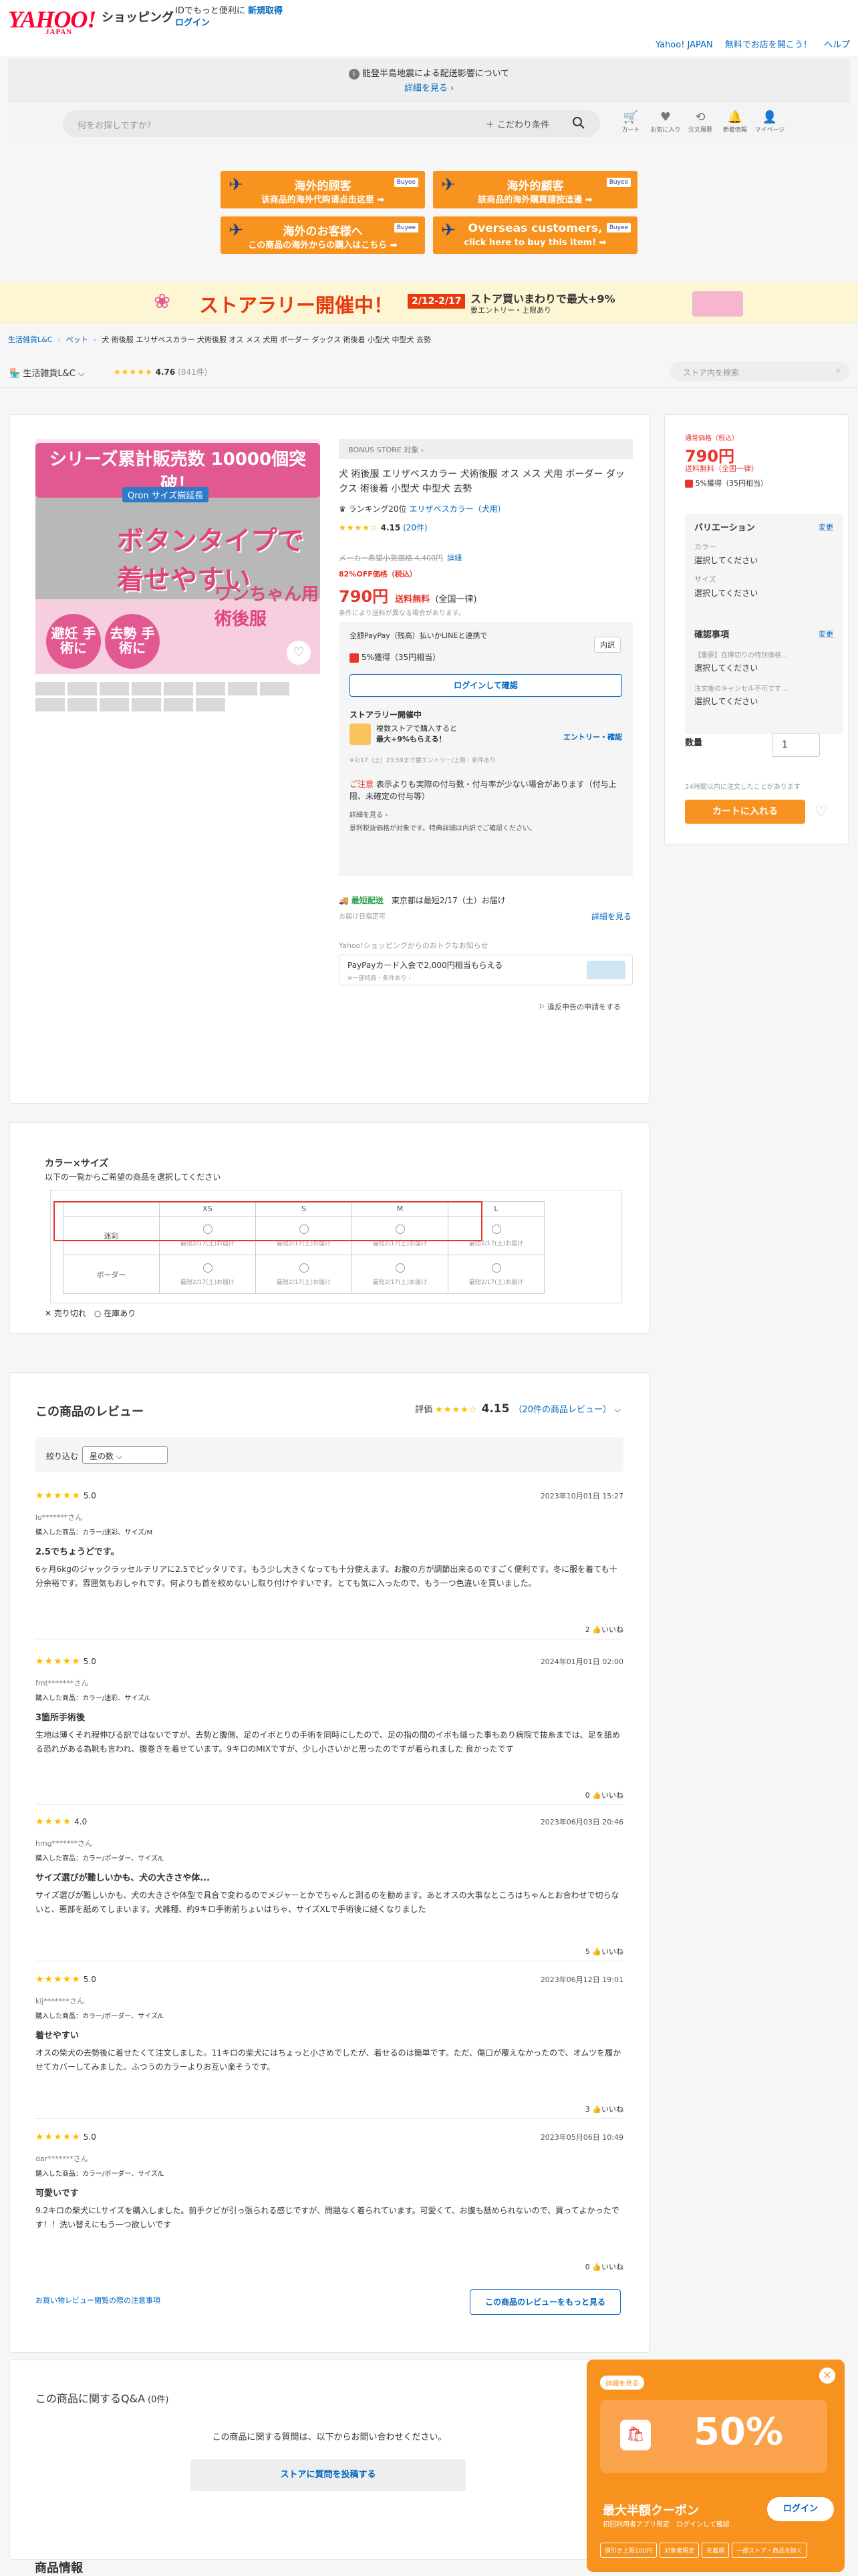 This screenshot has height=2576, width=858. Describe the element at coordinates (328, 2475) in the screenshot. I see `ask-question-button: ストアに質問を投稿する` at that location.